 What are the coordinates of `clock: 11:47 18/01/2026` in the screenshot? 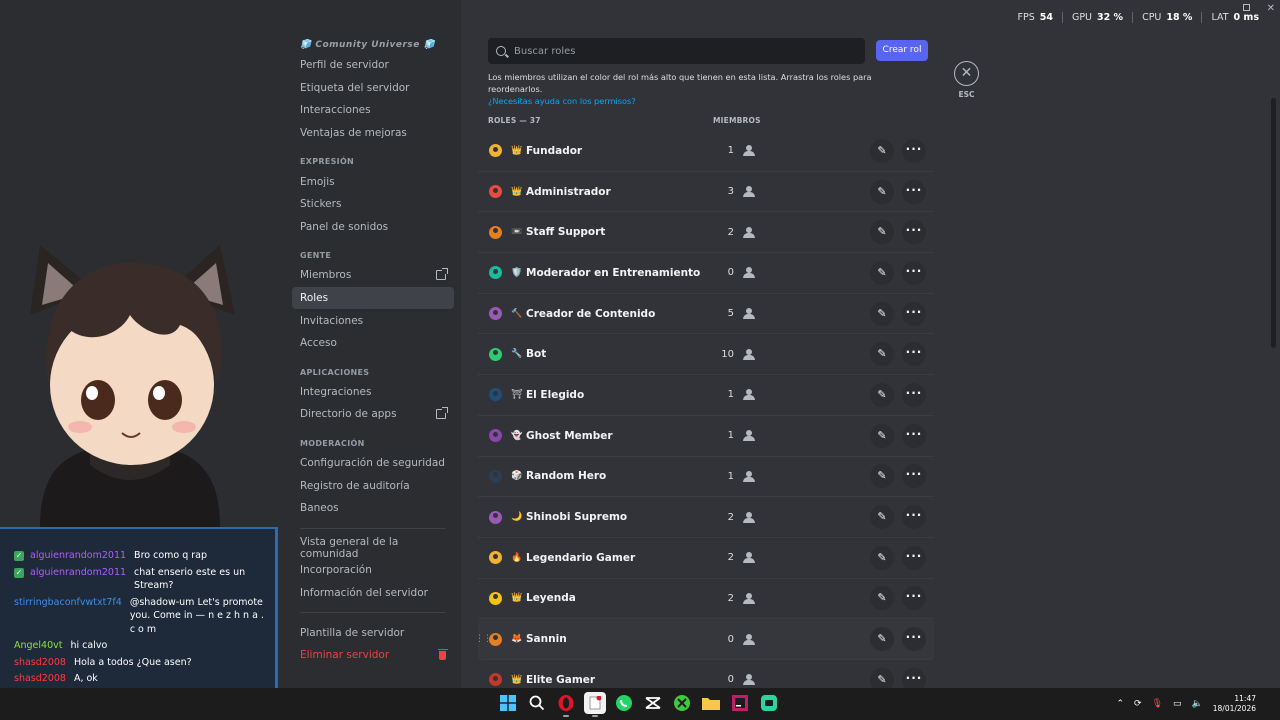 It's located at (1234, 704).